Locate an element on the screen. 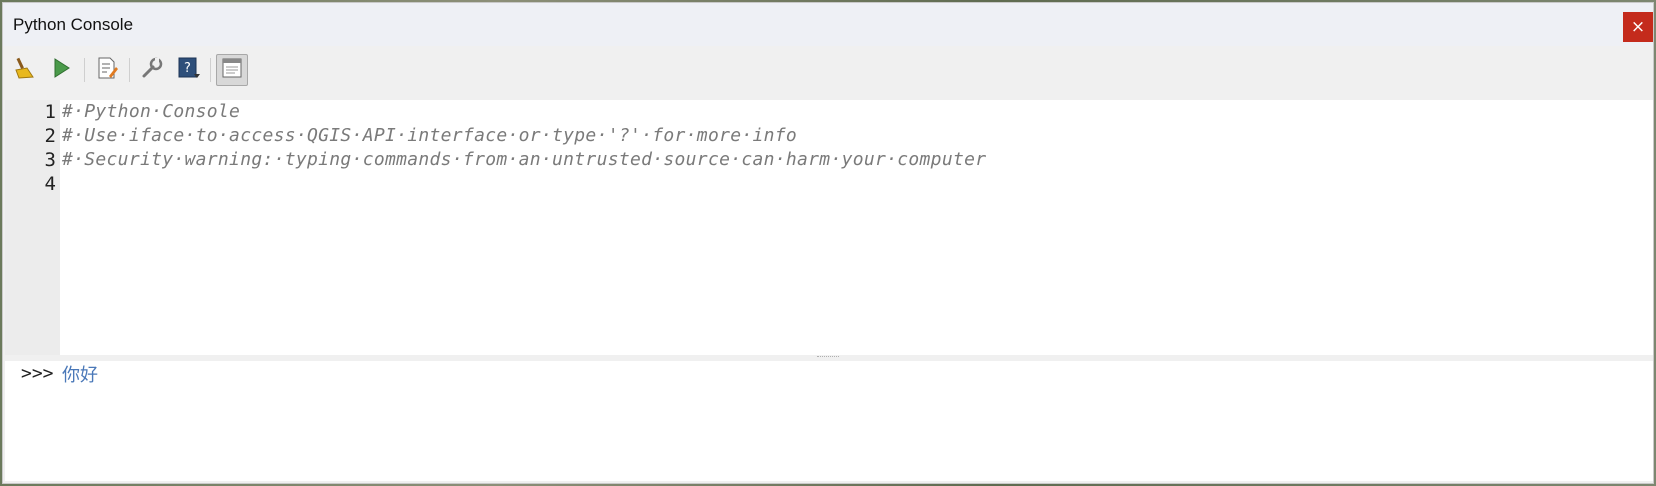 Image resolution: width=1656 pixels, height=486 pixels. dock-undock-button is located at coordinates (232, 70).